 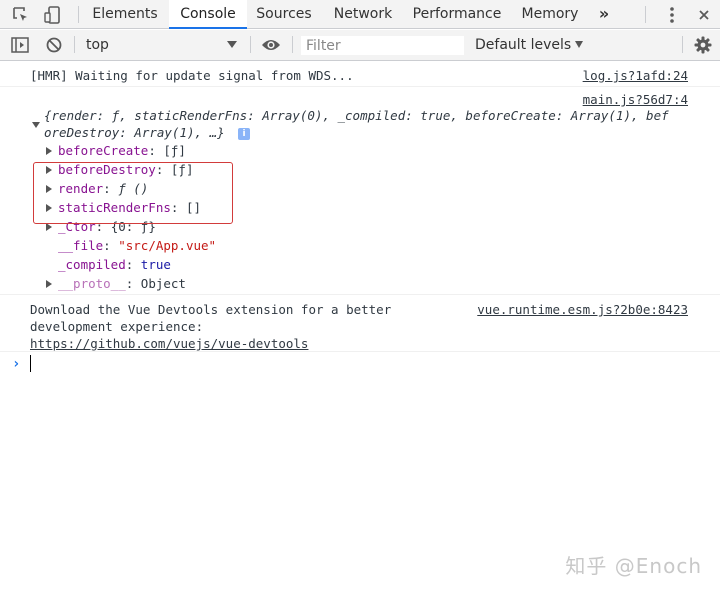 What do you see at coordinates (54, 45) in the screenshot?
I see `clear-console-icon` at bounding box center [54, 45].